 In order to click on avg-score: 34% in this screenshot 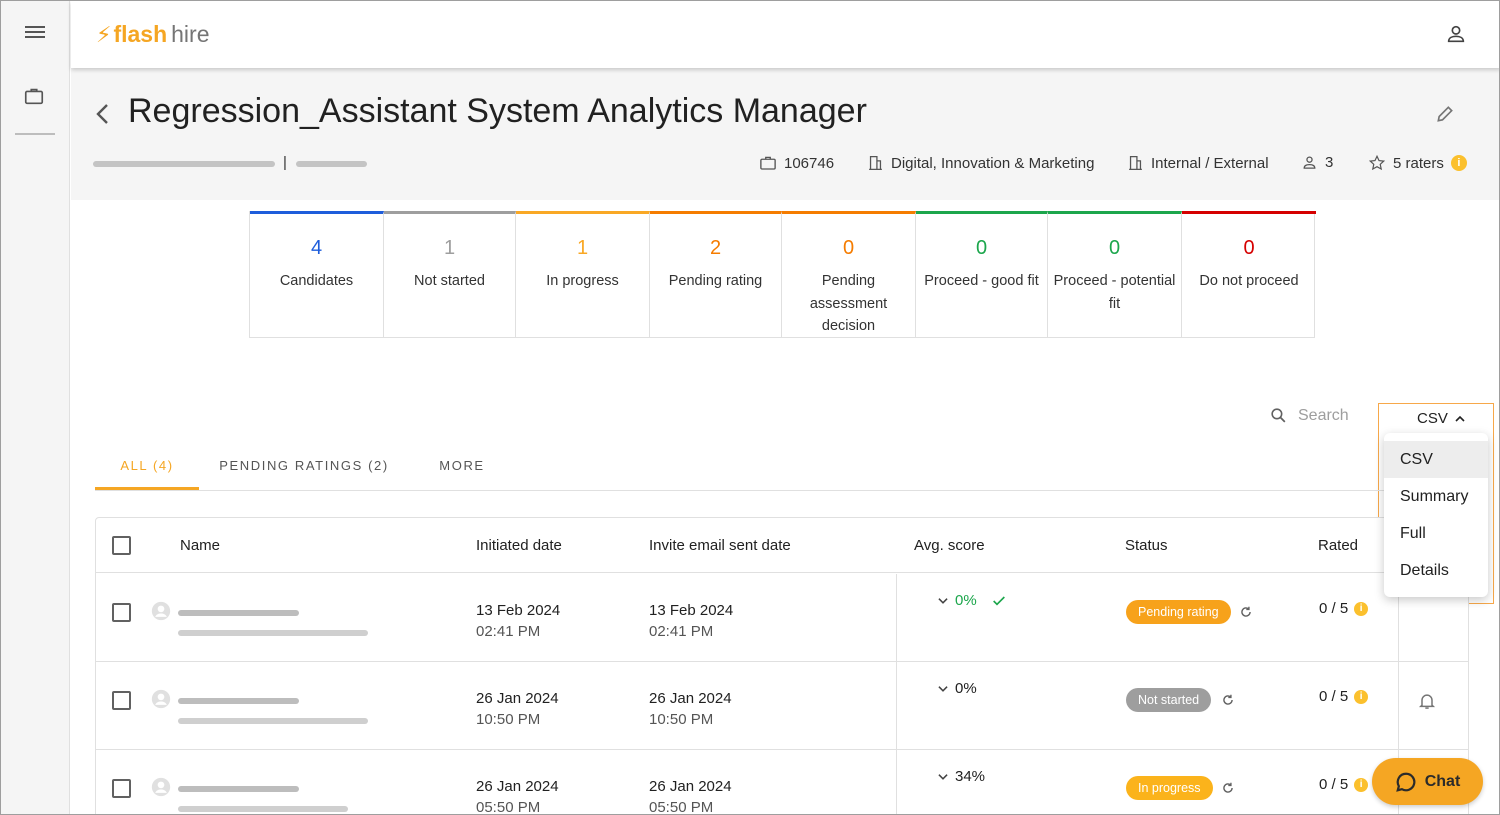, I will do `click(960, 776)`.